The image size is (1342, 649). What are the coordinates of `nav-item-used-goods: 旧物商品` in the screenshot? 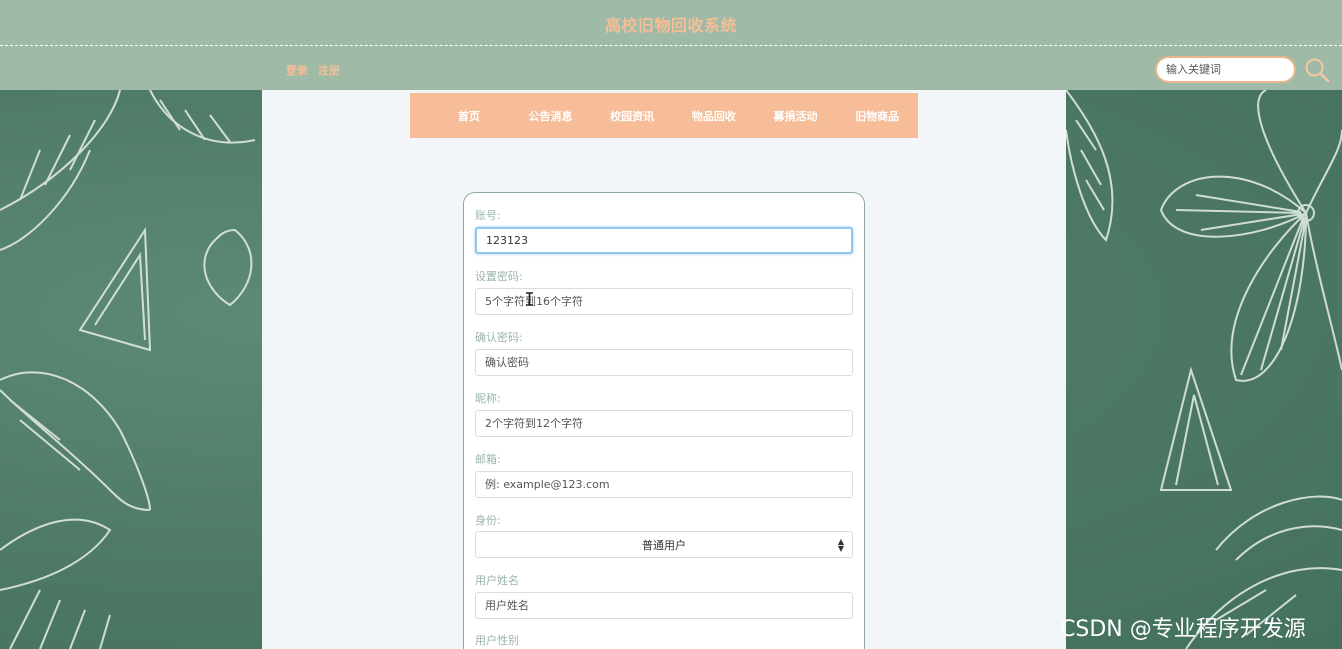 It's located at (877, 116).